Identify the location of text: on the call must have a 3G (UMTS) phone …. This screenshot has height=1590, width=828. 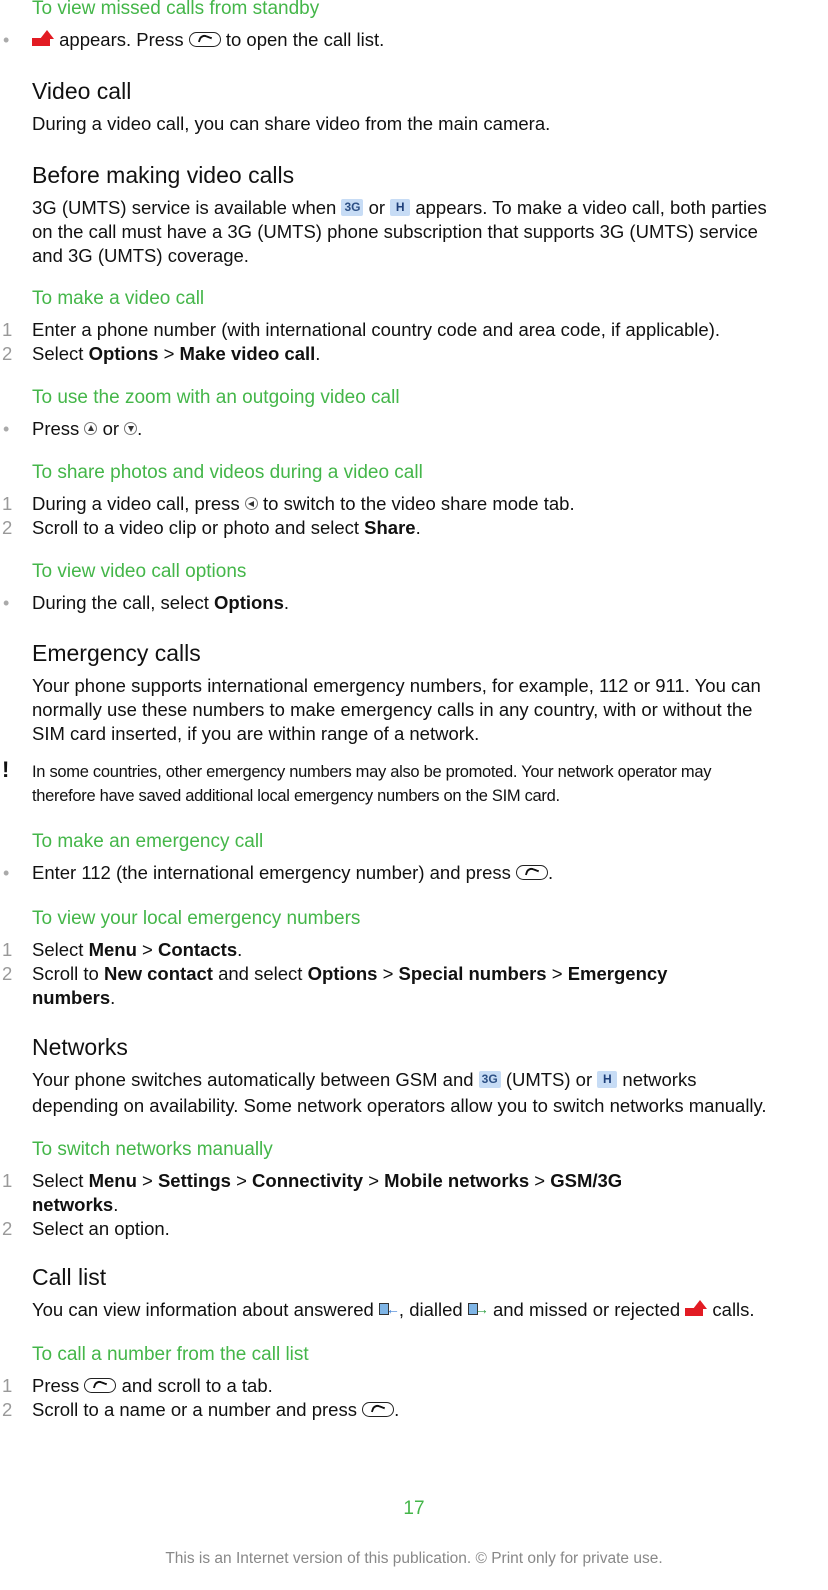
(395, 231).